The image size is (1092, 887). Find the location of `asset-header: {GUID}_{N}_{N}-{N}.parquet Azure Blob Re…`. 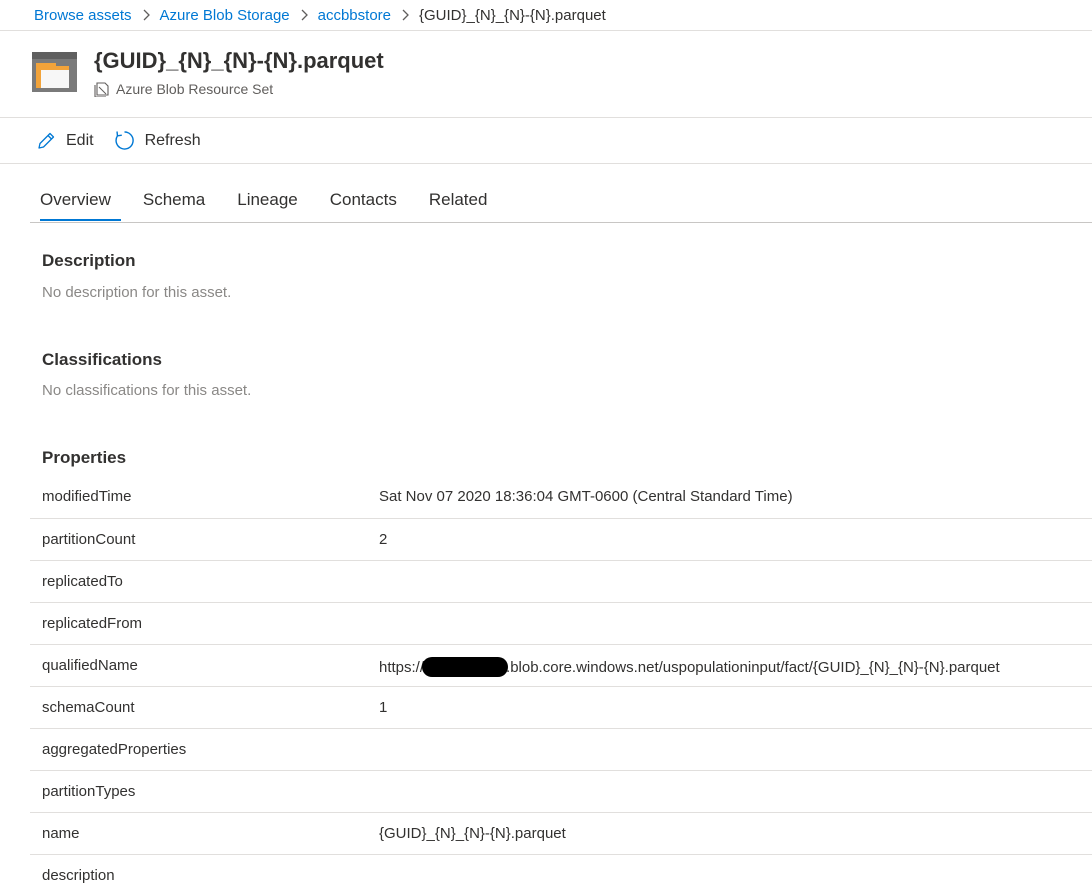

asset-header: {GUID}_{N}_{N}-{N}.parquet Azure Blob Re… is located at coordinates (546, 74).